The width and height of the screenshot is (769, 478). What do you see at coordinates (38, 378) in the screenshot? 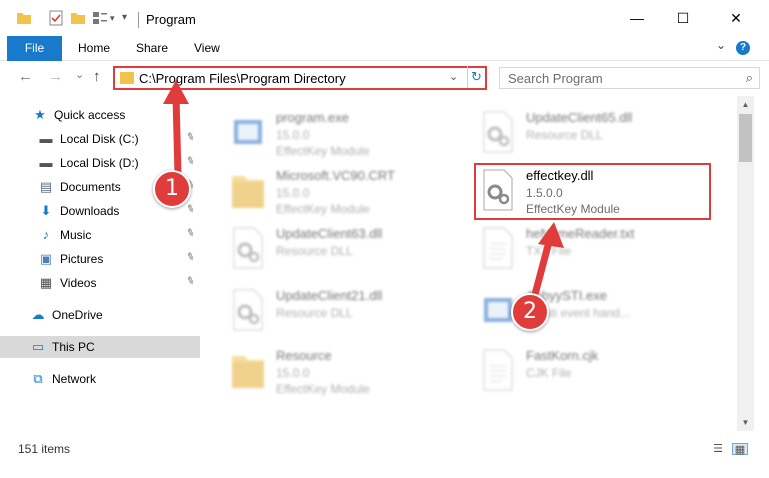
I see `network-icon: ⧉` at bounding box center [38, 378].